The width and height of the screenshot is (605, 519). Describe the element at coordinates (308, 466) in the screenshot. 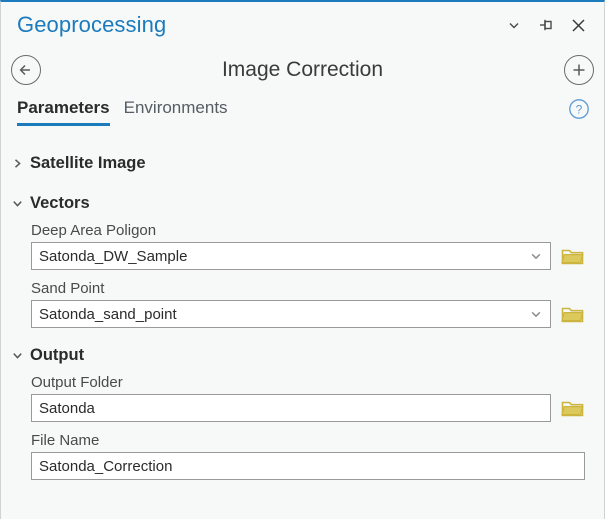

I see `input-file-name: Satonda_Correction` at that location.